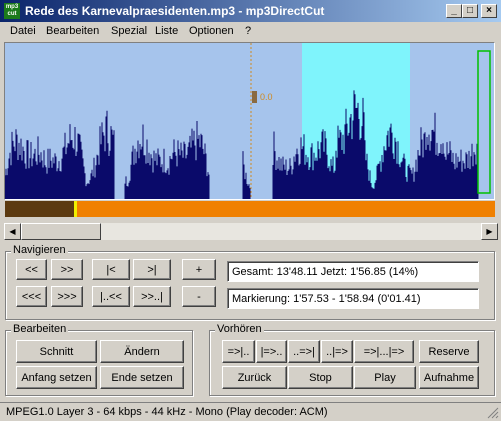 This screenshot has height=421, width=501. Describe the element at coordinates (111, 269) in the screenshot. I see `nav-start-button: |<` at that location.